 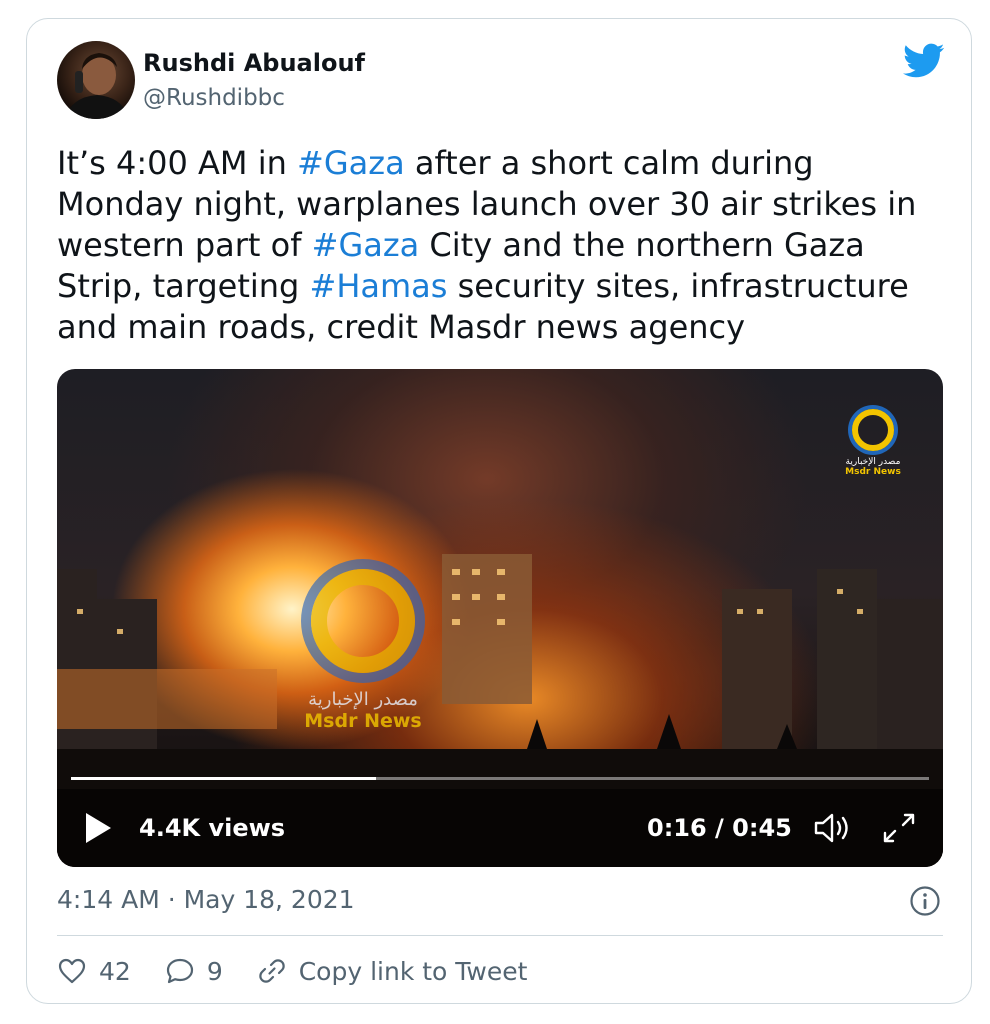 I want to click on avatar, so click(x=96, y=80).